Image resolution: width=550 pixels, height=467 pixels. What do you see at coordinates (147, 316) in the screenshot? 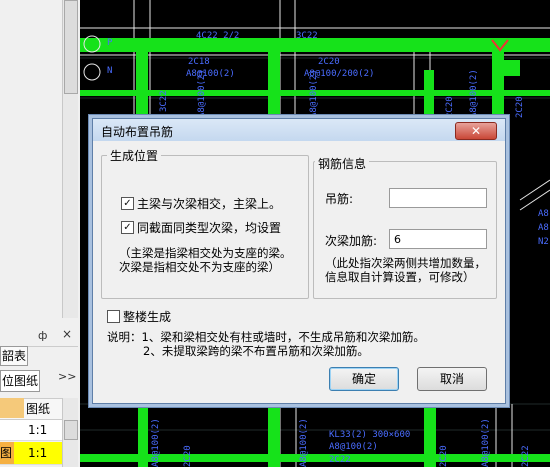
I see `whole-building-label: 整楼生成` at bounding box center [147, 316].